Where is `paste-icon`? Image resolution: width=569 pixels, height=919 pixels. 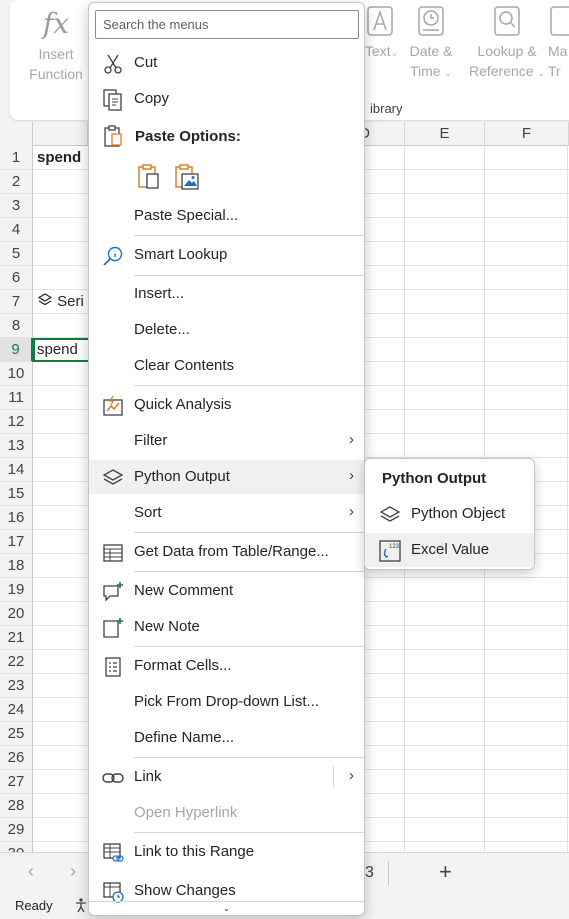 paste-icon is located at coordinates (149, 177).